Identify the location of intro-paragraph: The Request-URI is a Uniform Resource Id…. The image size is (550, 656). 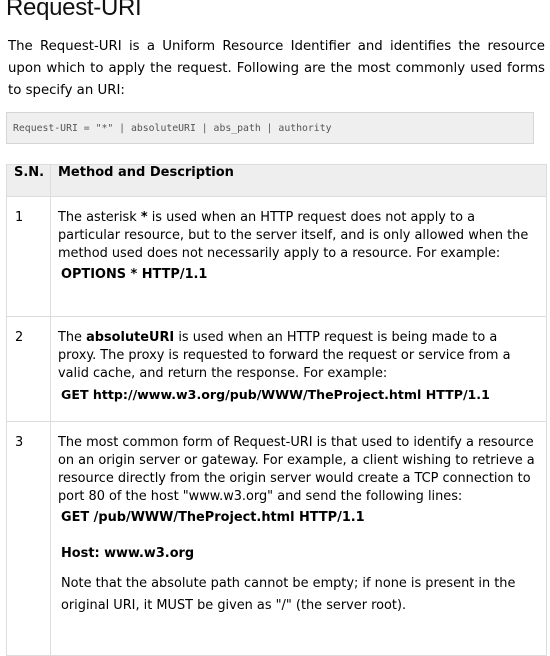
(276, 68).